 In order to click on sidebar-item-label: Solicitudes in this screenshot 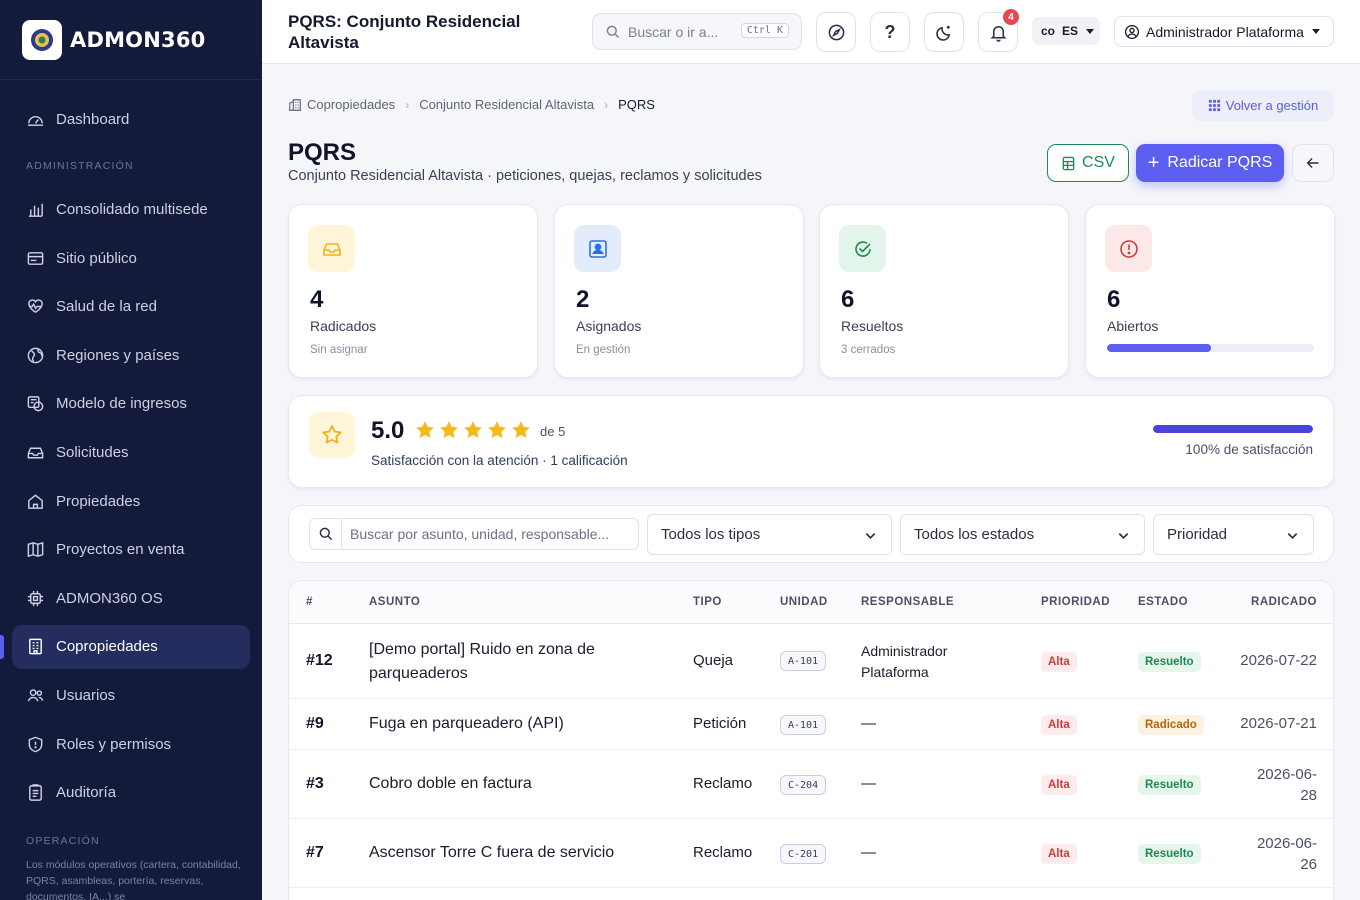, I will do `click(92, 453)`.